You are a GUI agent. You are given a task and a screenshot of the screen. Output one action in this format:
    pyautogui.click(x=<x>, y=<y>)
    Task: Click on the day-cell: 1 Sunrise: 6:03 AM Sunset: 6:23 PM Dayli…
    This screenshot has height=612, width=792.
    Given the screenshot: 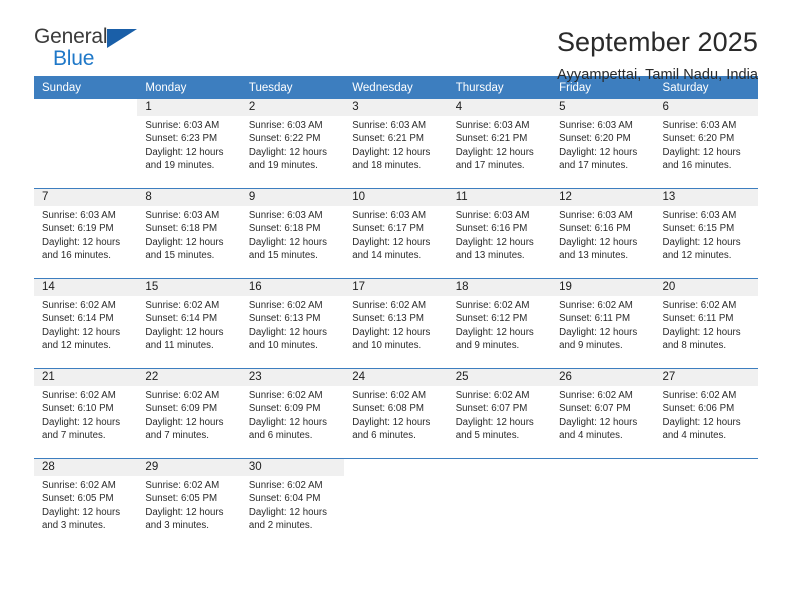 What is the action you would take?
    pyautogui.click(x=189, y=143)
    